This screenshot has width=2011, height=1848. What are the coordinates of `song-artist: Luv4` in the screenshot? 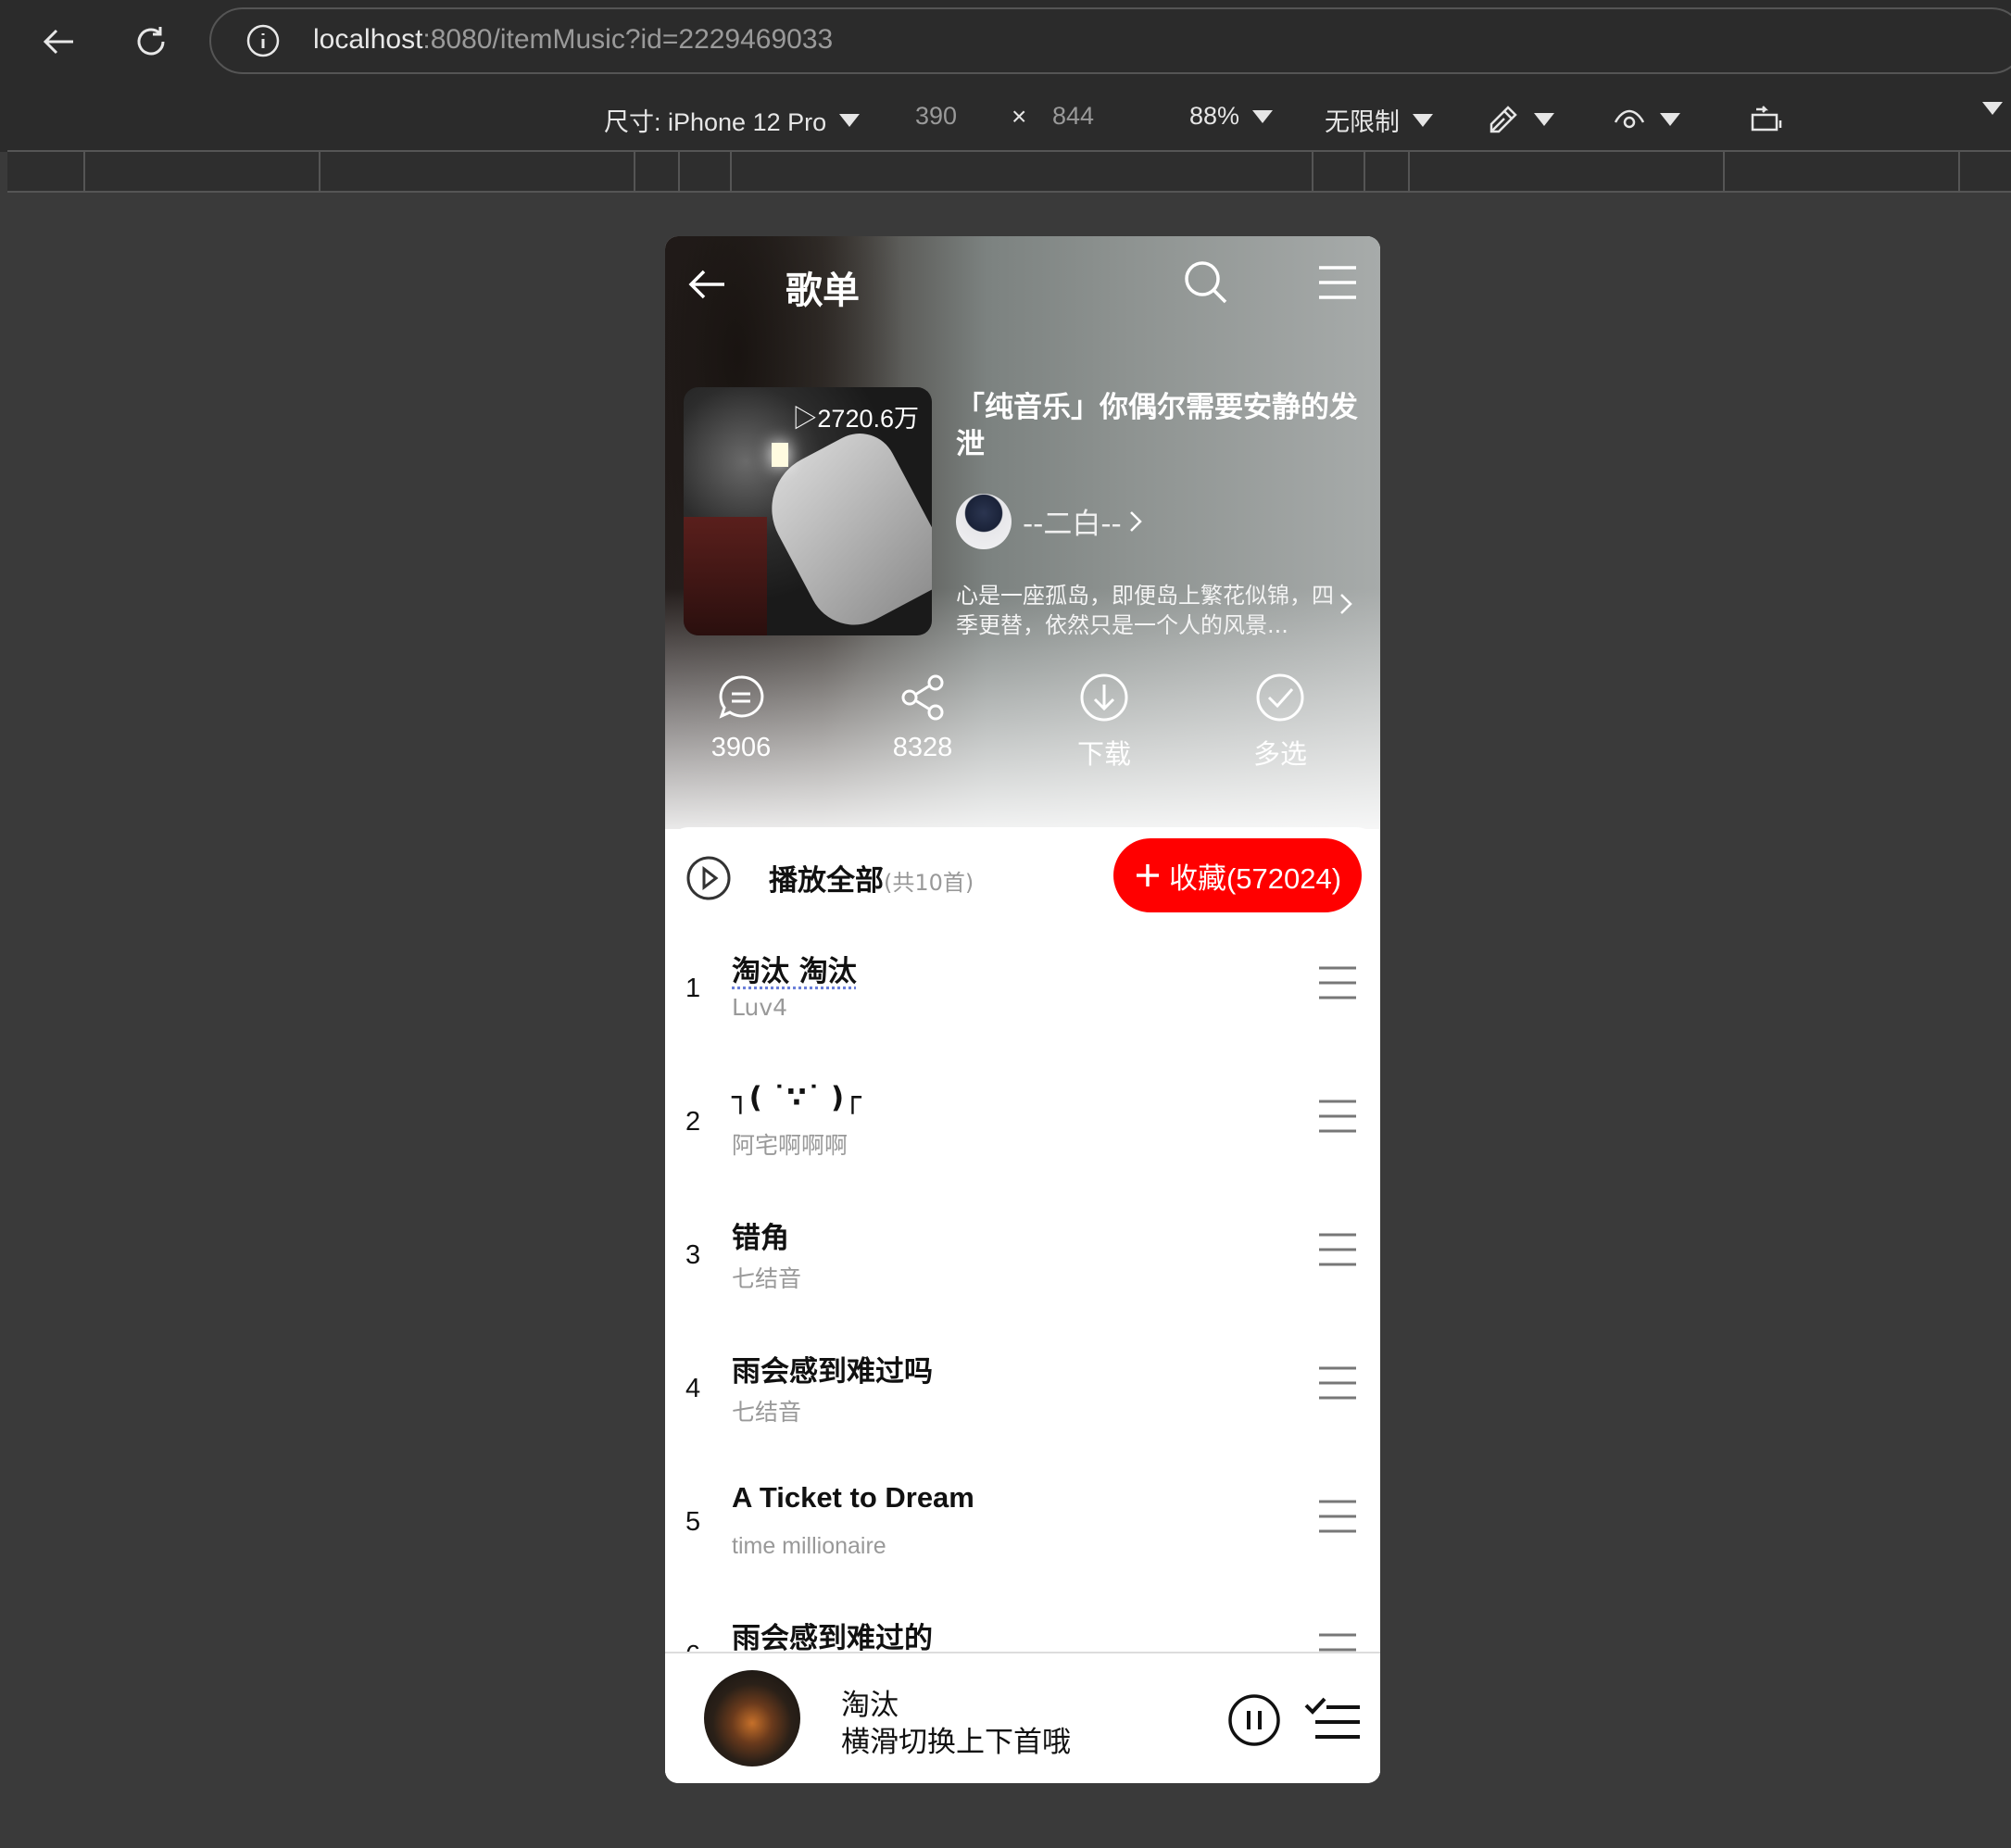 It's located at (760, 1007).